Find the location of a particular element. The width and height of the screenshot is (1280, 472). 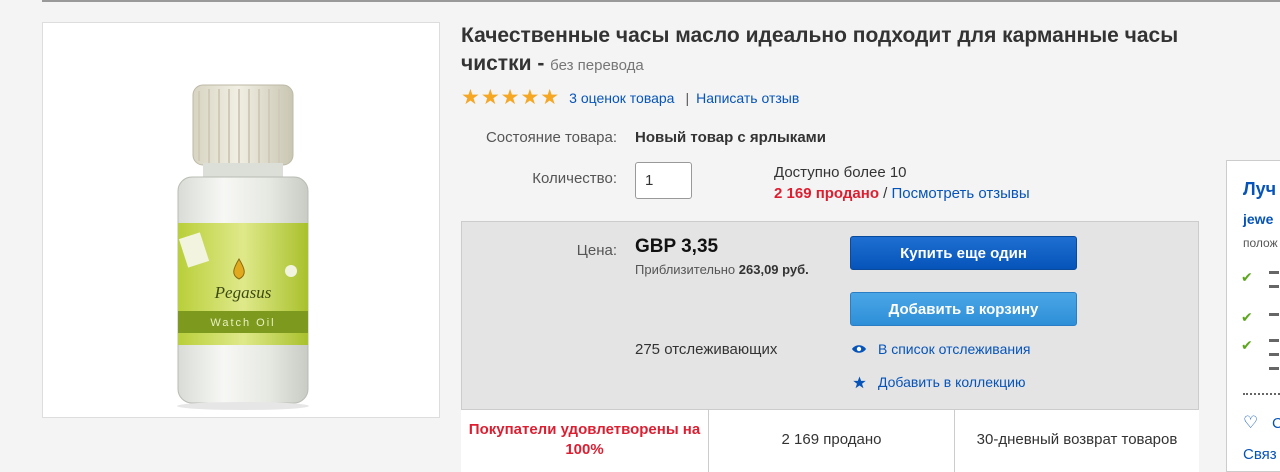

quantity-input is located at coordinates (663, 180).